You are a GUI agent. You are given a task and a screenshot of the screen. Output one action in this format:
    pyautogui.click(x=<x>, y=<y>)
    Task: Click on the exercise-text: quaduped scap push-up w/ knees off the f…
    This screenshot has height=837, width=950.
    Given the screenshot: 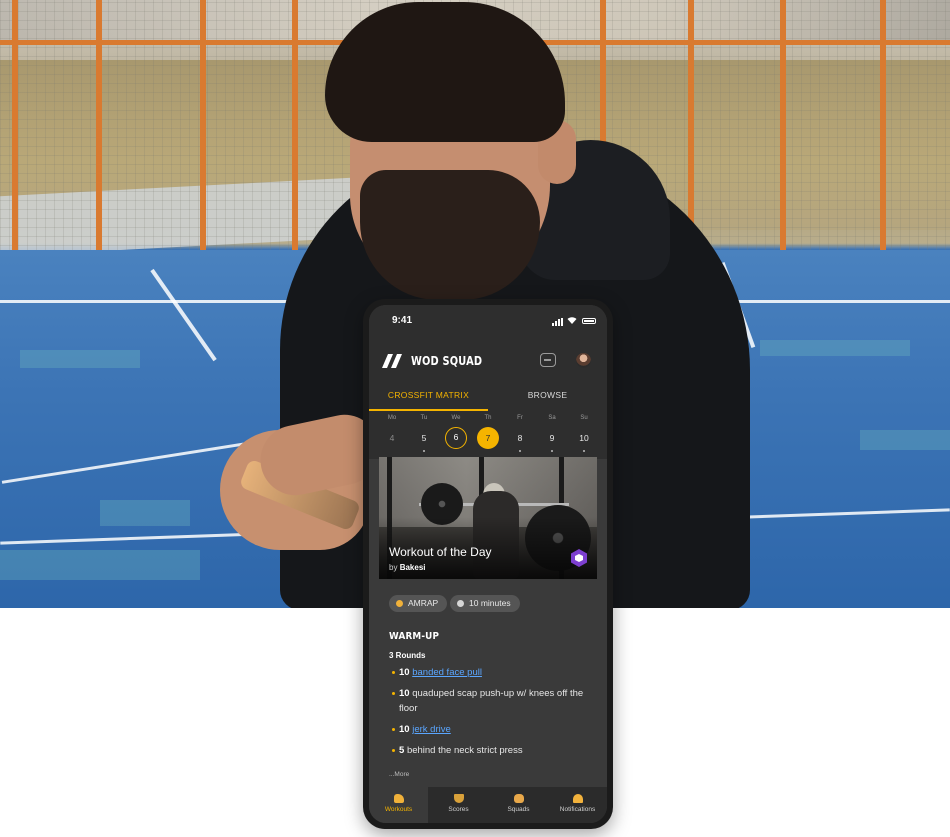 What is the action you would take?
    pyautogui.click(x=491, y=701)
    